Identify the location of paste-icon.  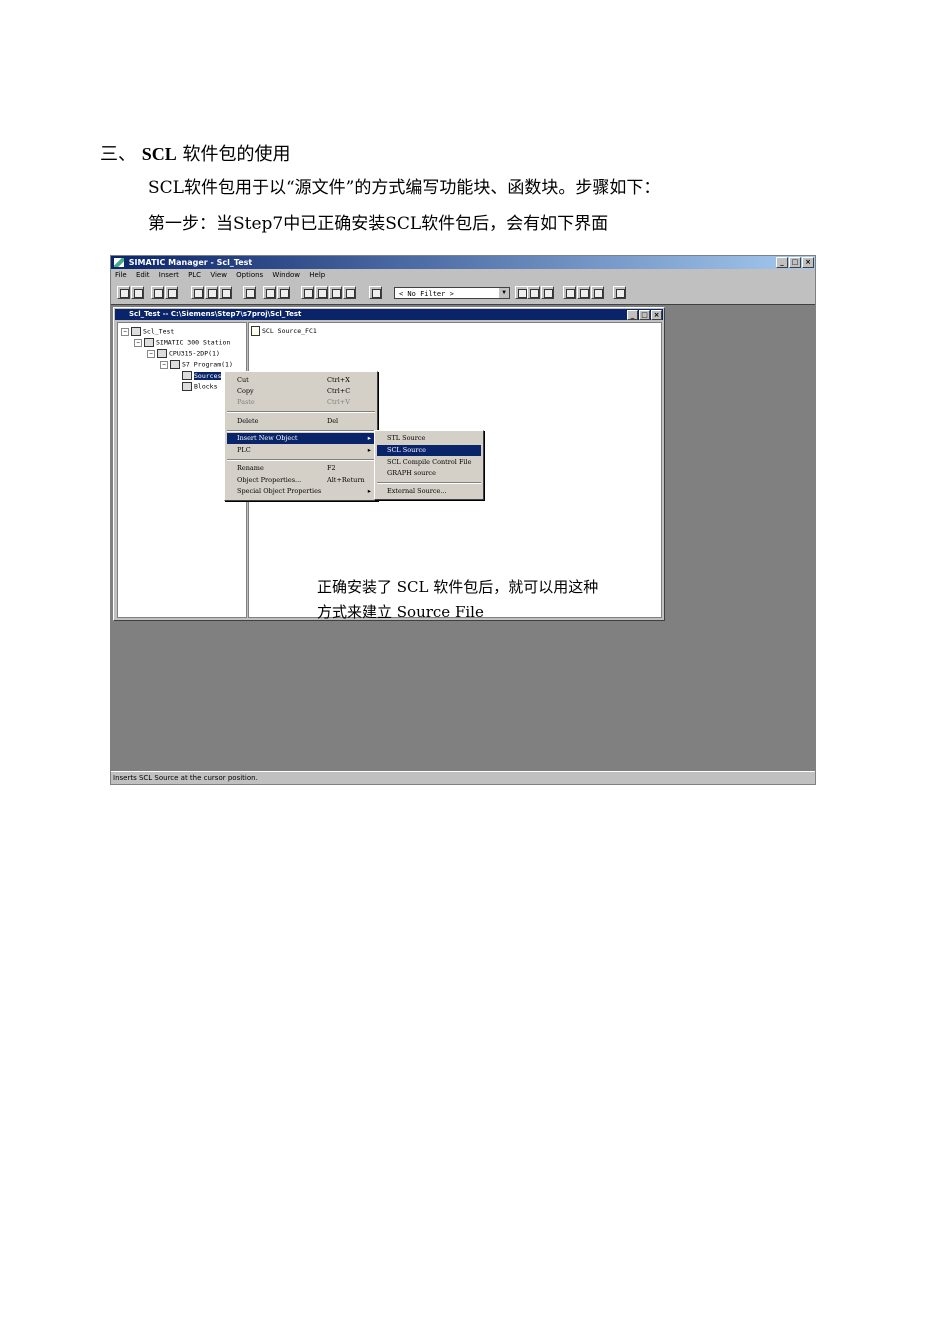
(225, 292).